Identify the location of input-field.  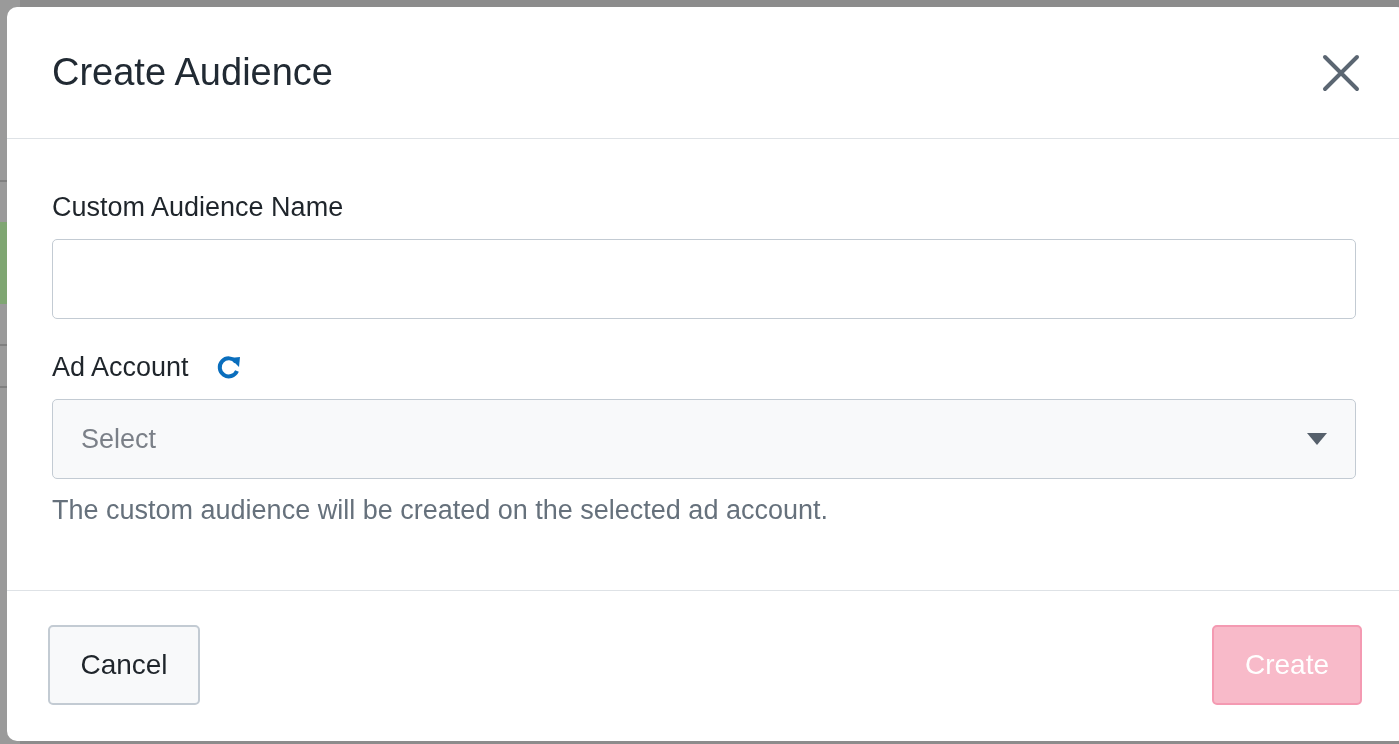
(704, 279).